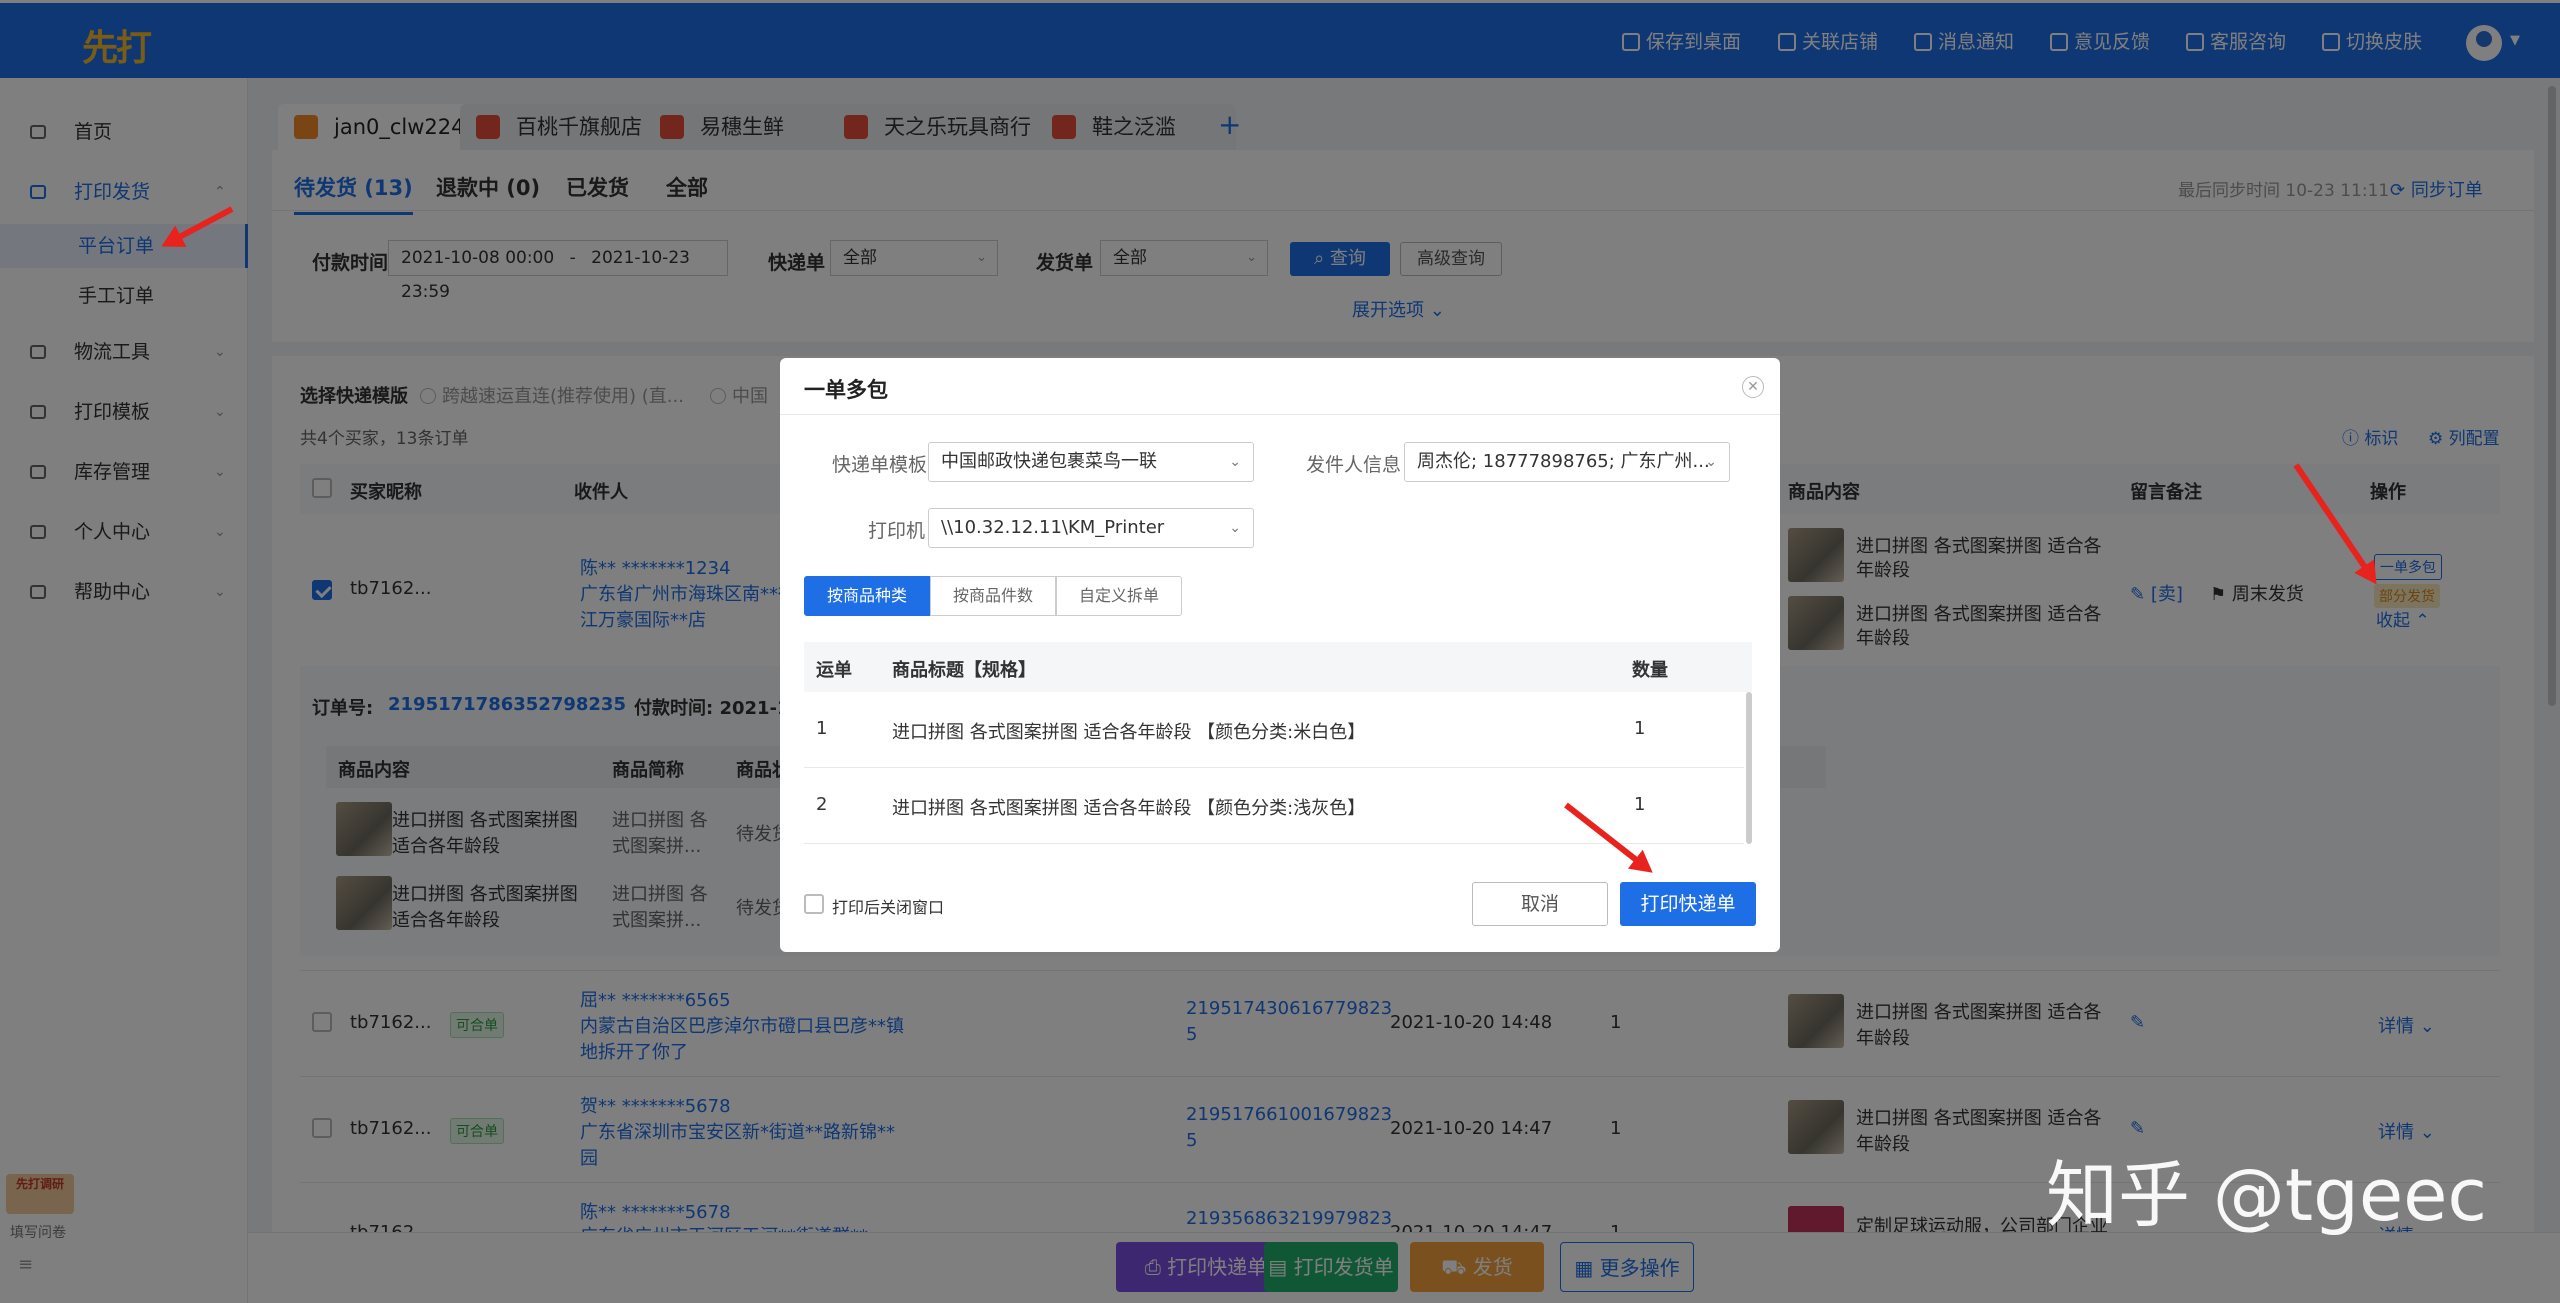  Describe the element at coordinates (1540, 904) in the screenshot. I see `cancel-button: 取消` at that location.